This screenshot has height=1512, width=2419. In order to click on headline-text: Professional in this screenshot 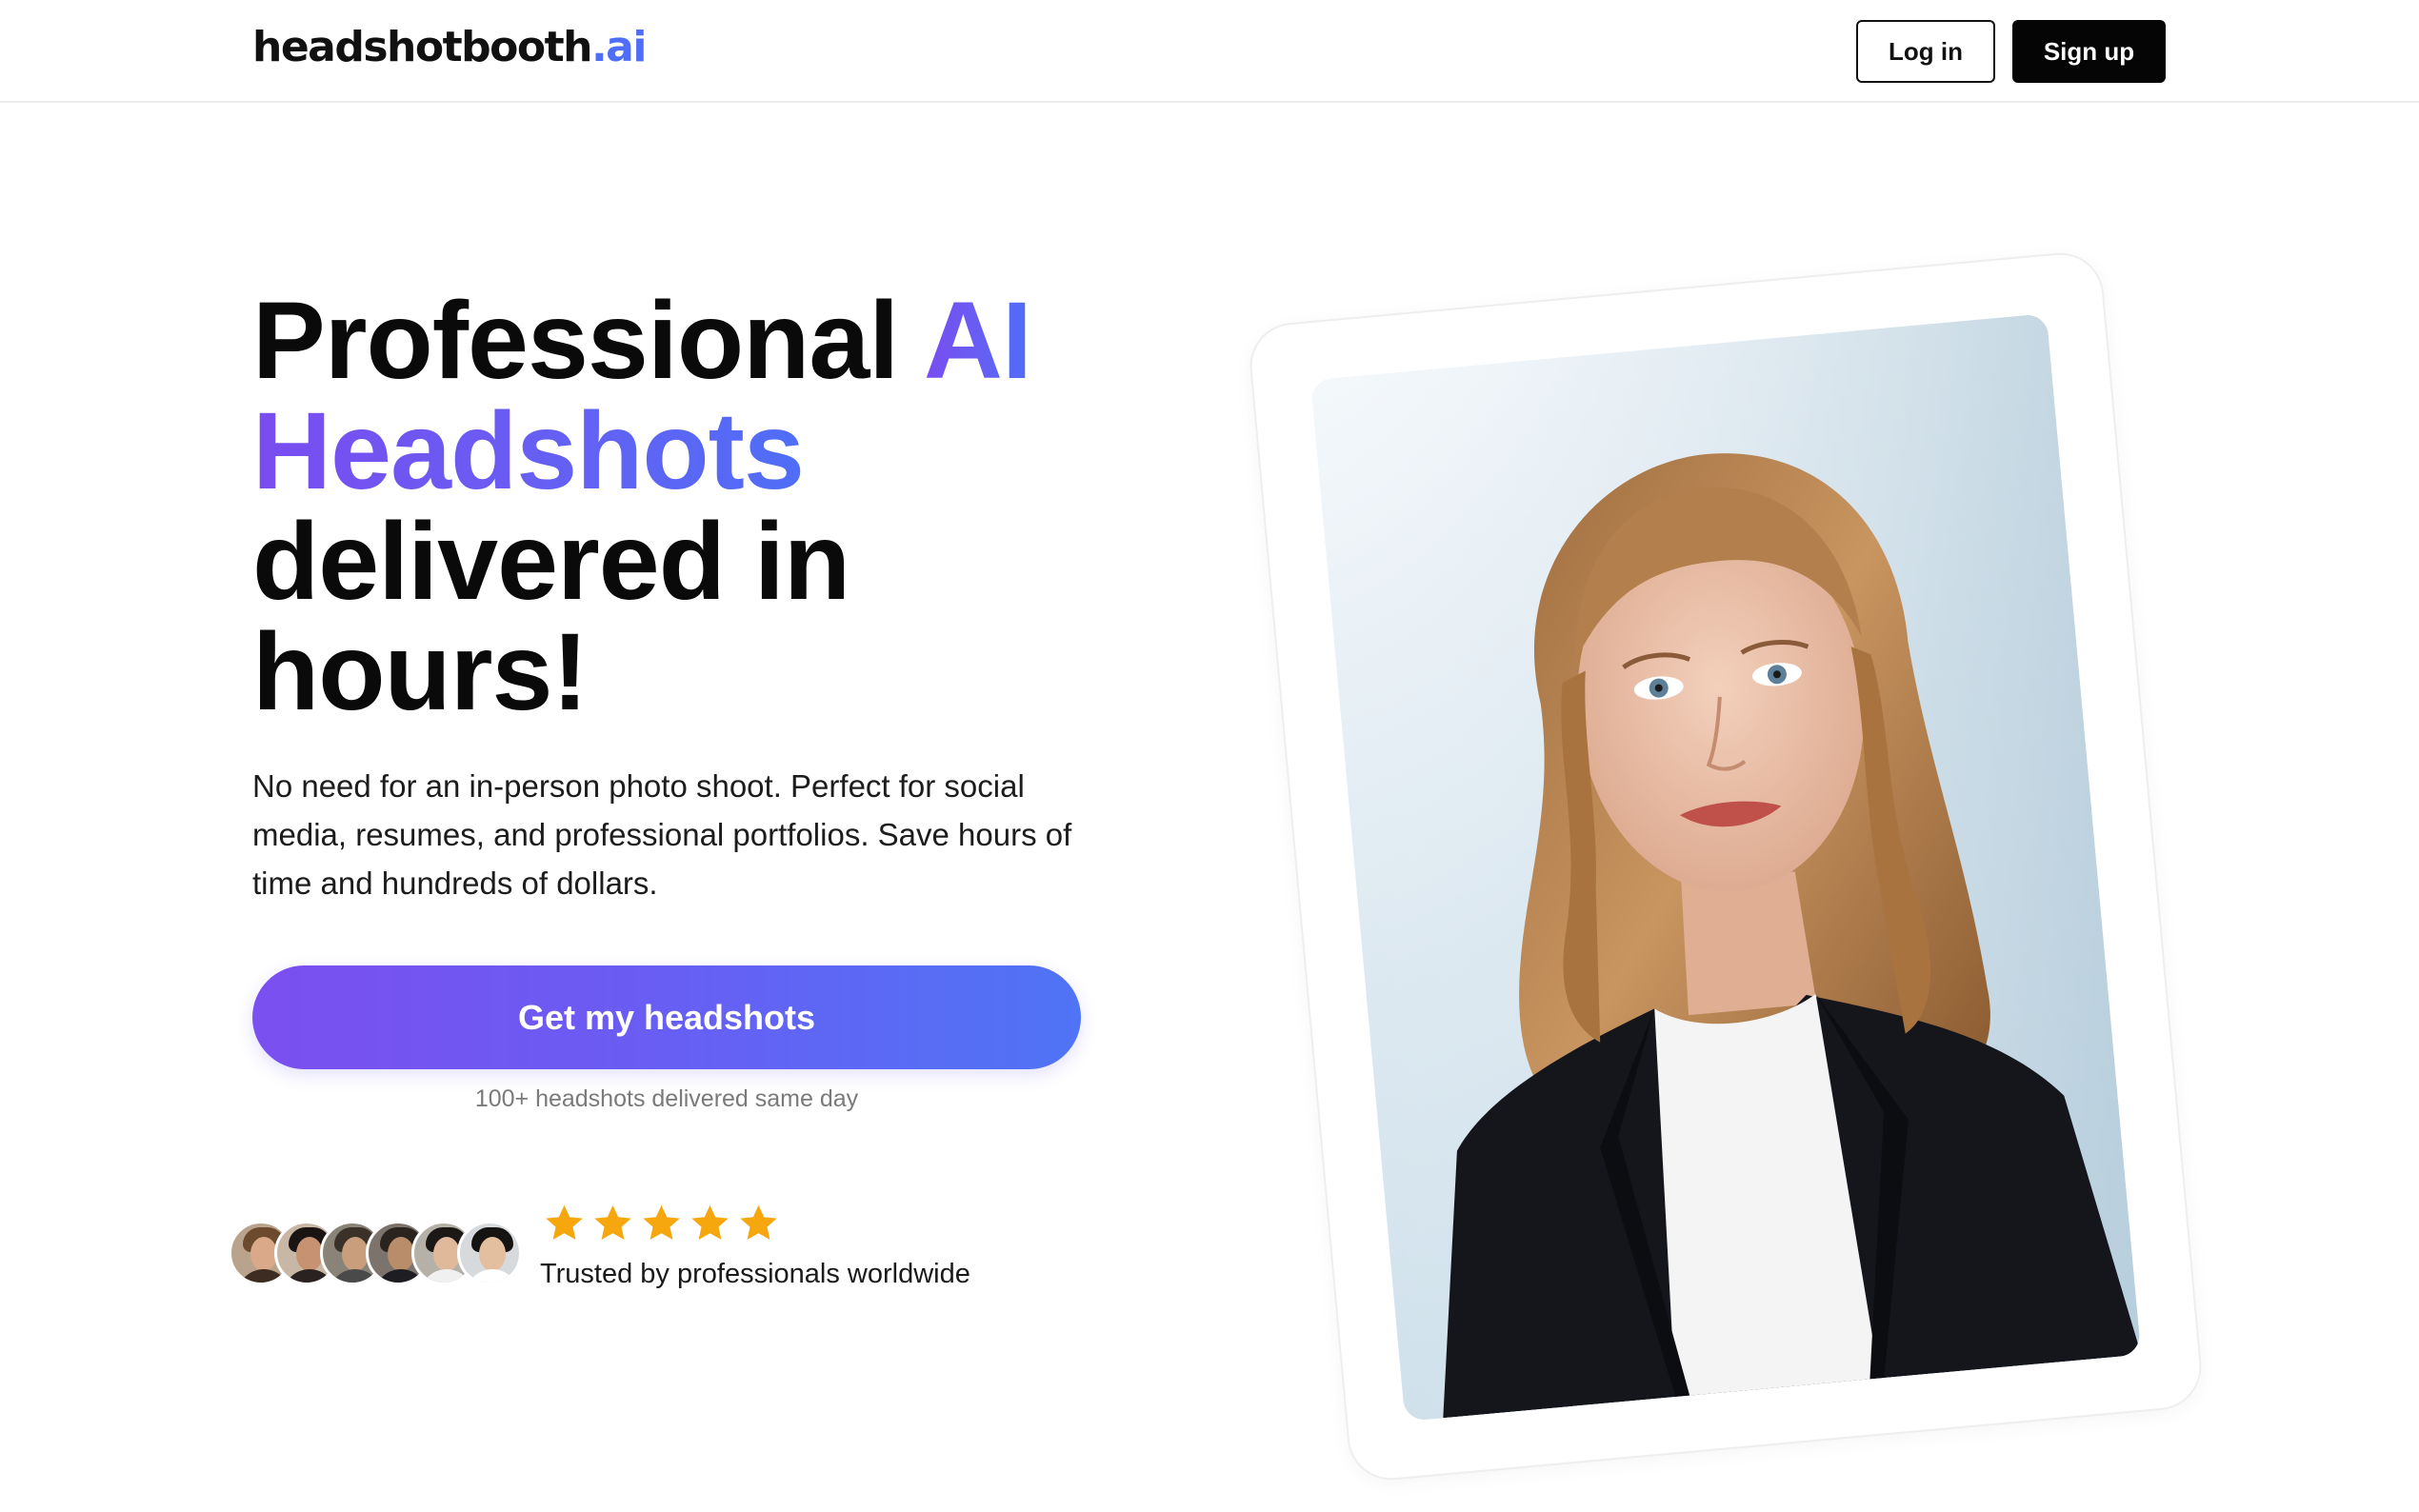, I will do `click(588, 341)`.